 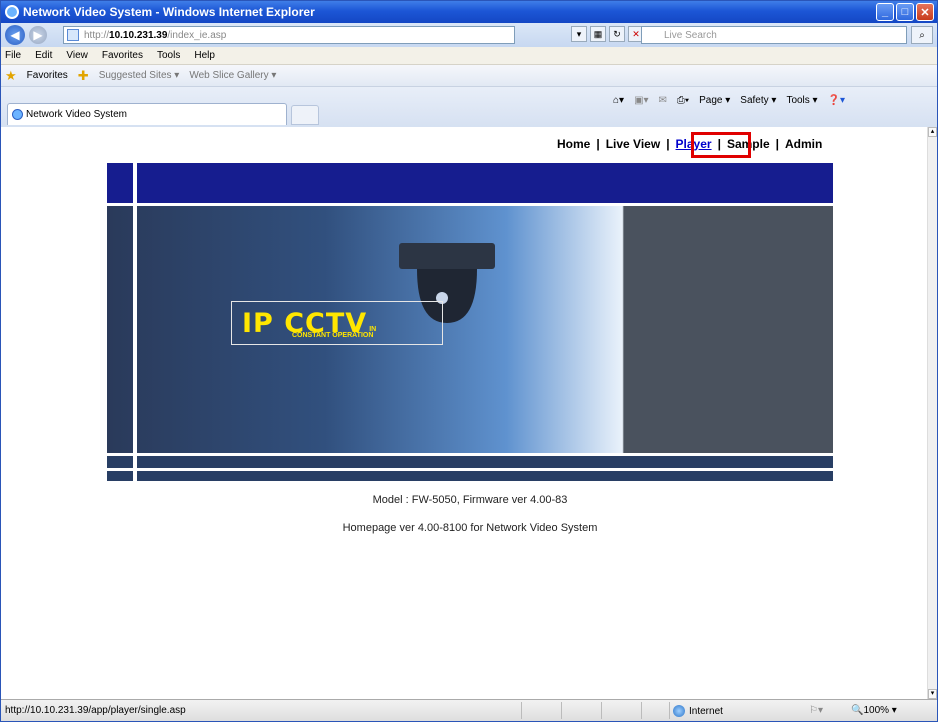 I want to click on favorites-button: Favorites, so click(x=47, y=75).